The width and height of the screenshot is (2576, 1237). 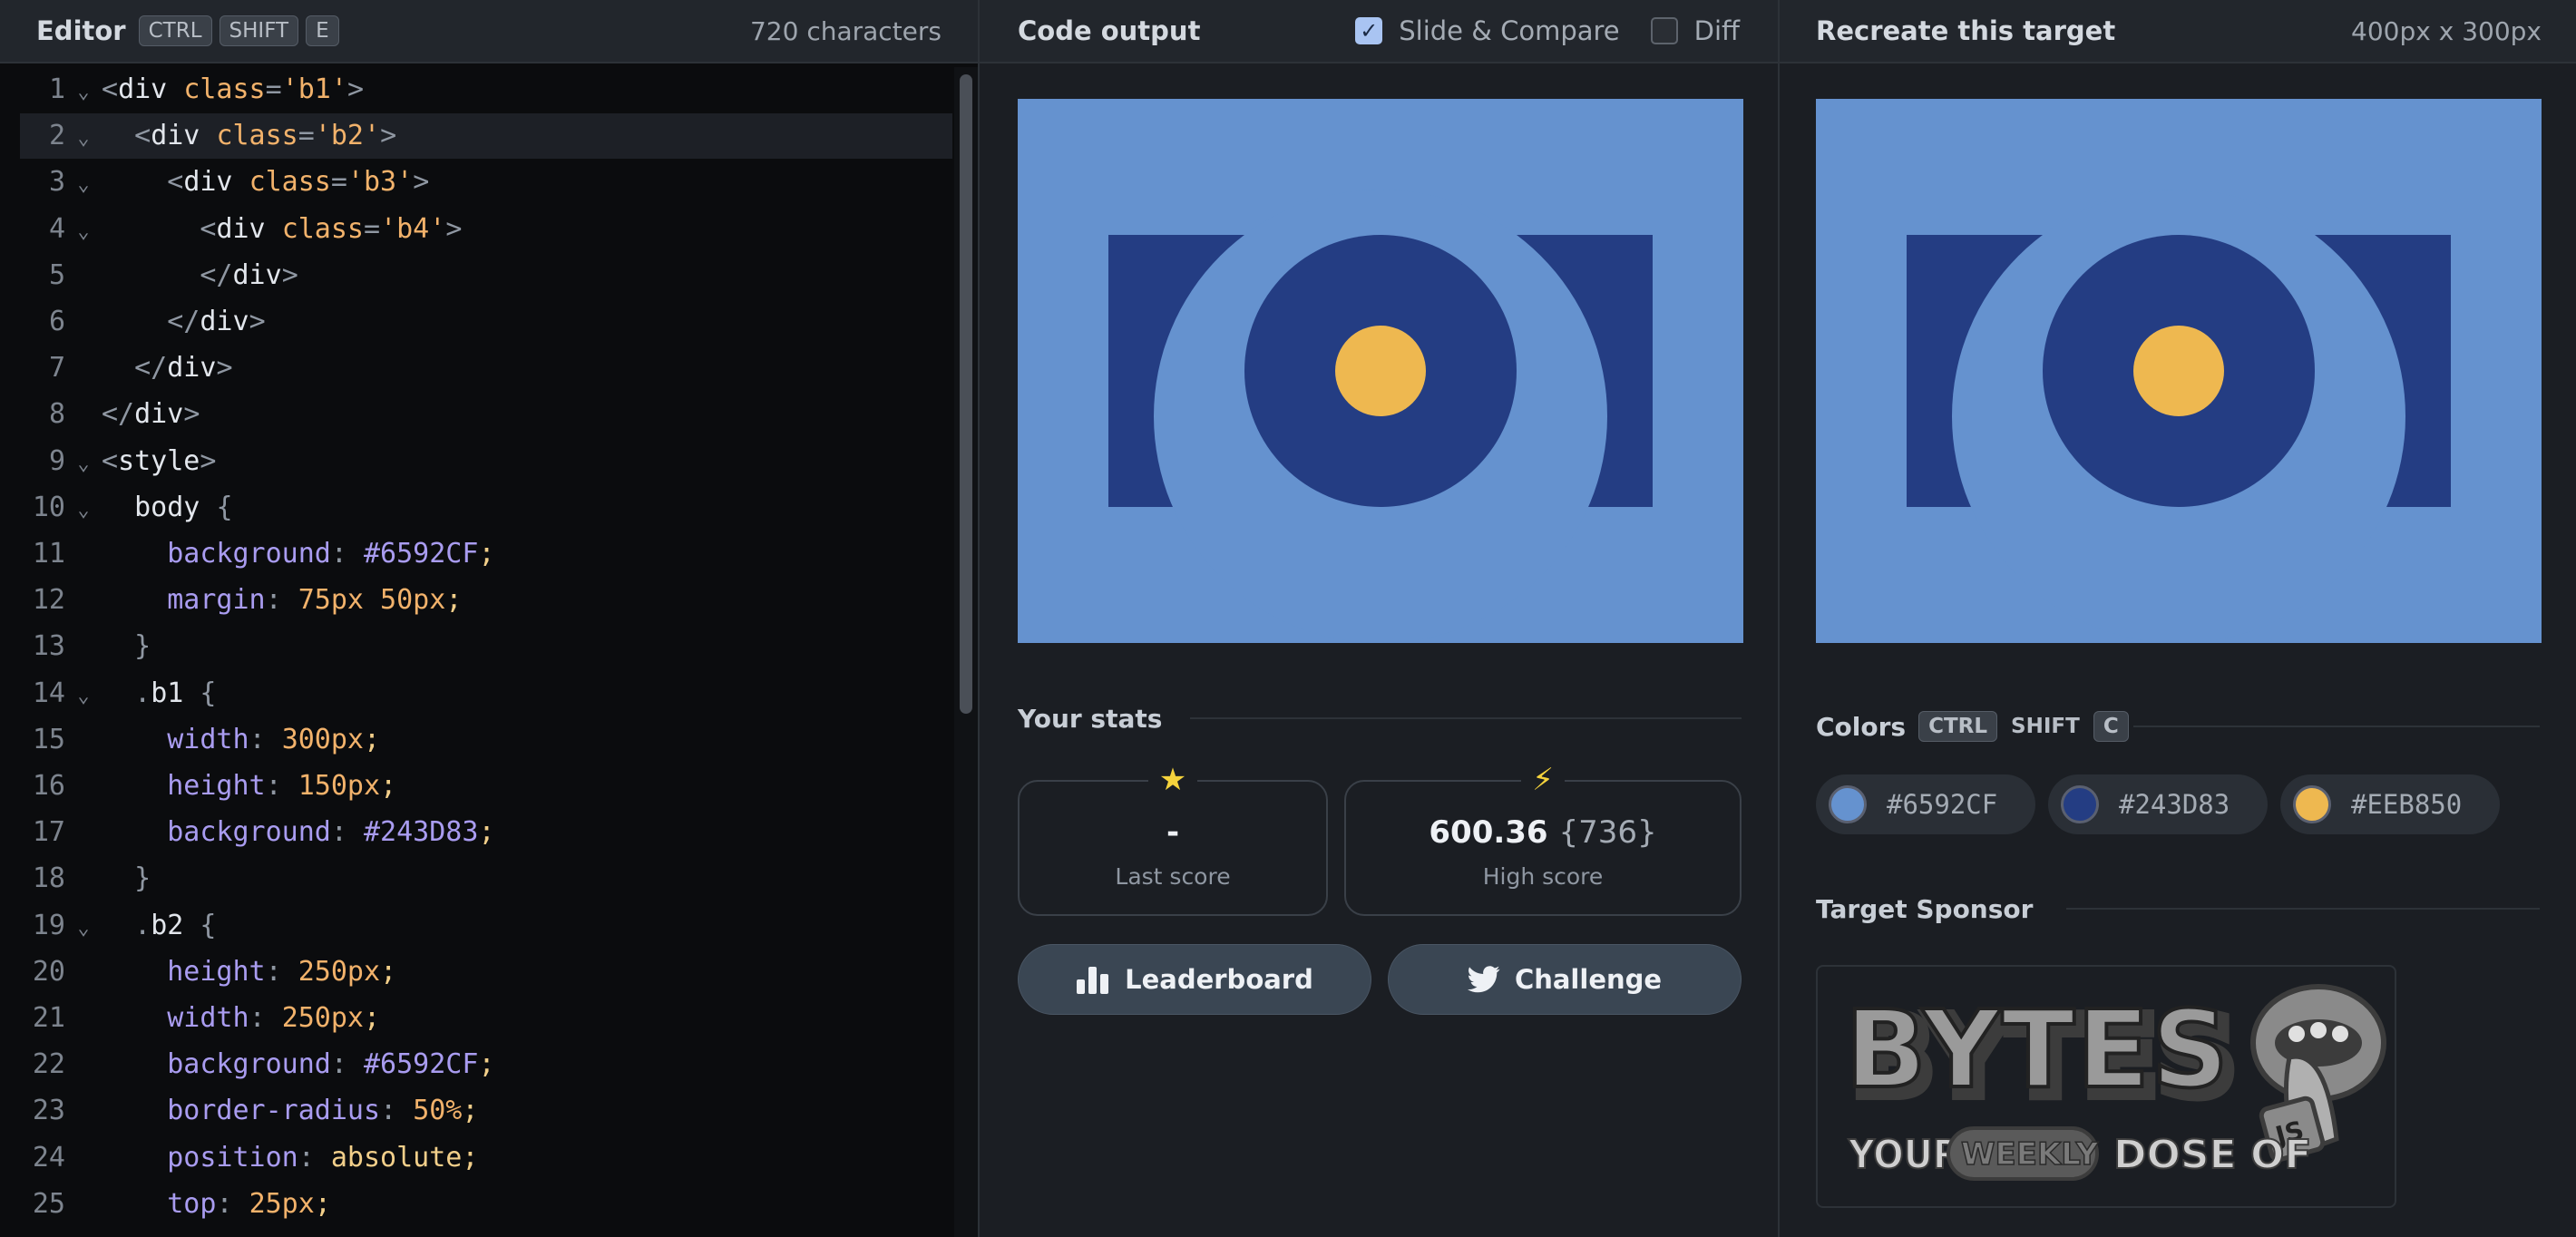 What do you see at coordinates (1607, 832) in the screenshot?
I see `high-score-characters: {736}` at bounding box center [1607, 832].